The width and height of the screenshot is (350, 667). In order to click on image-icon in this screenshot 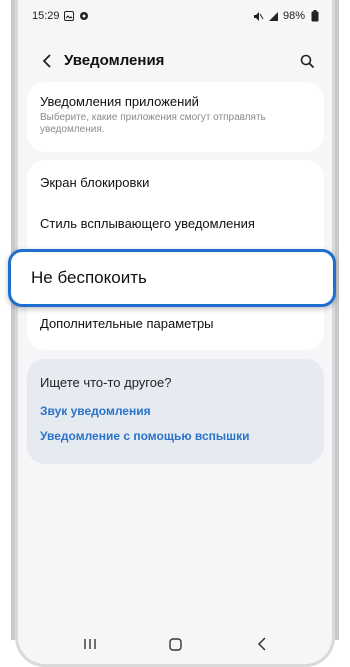, I will do `click(69, 16)`.